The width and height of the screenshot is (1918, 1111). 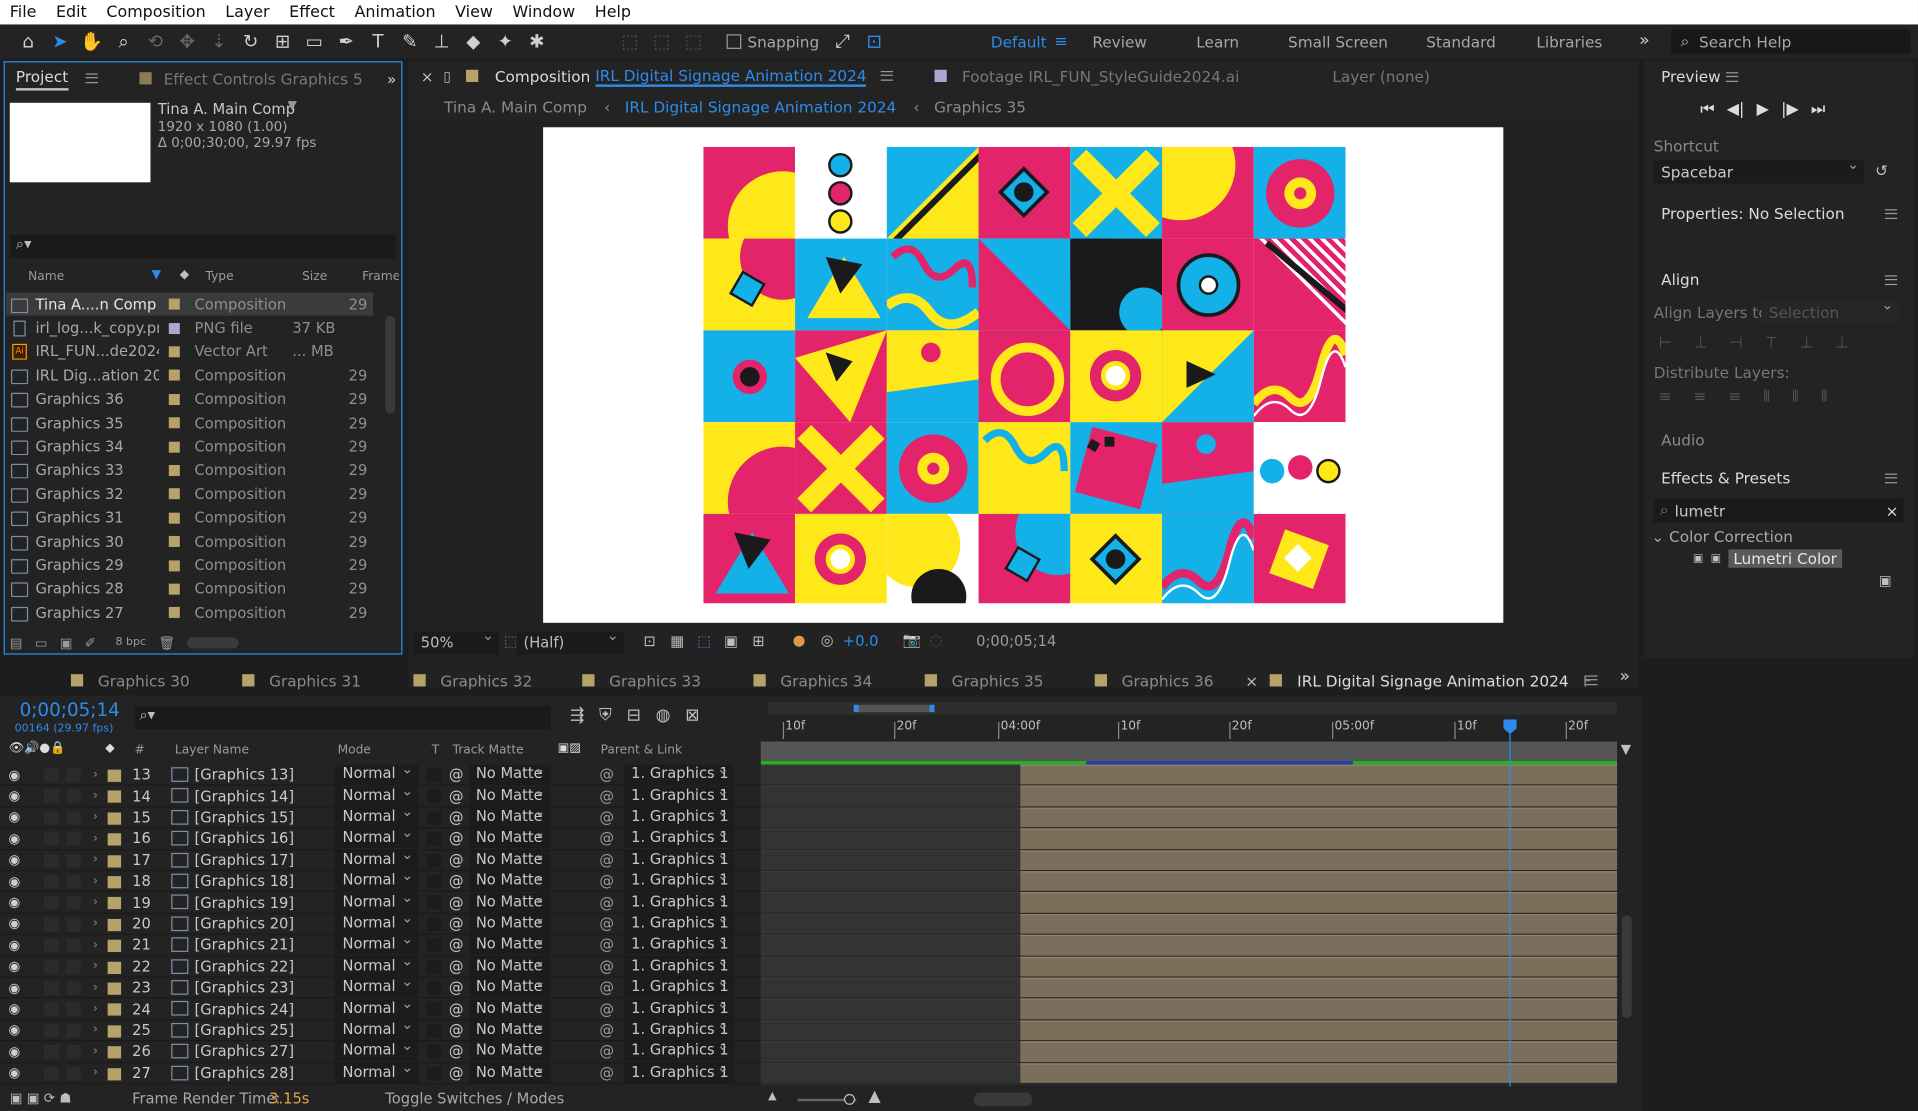 I want to click on work-area-bar, so click(x=1193, y=708).